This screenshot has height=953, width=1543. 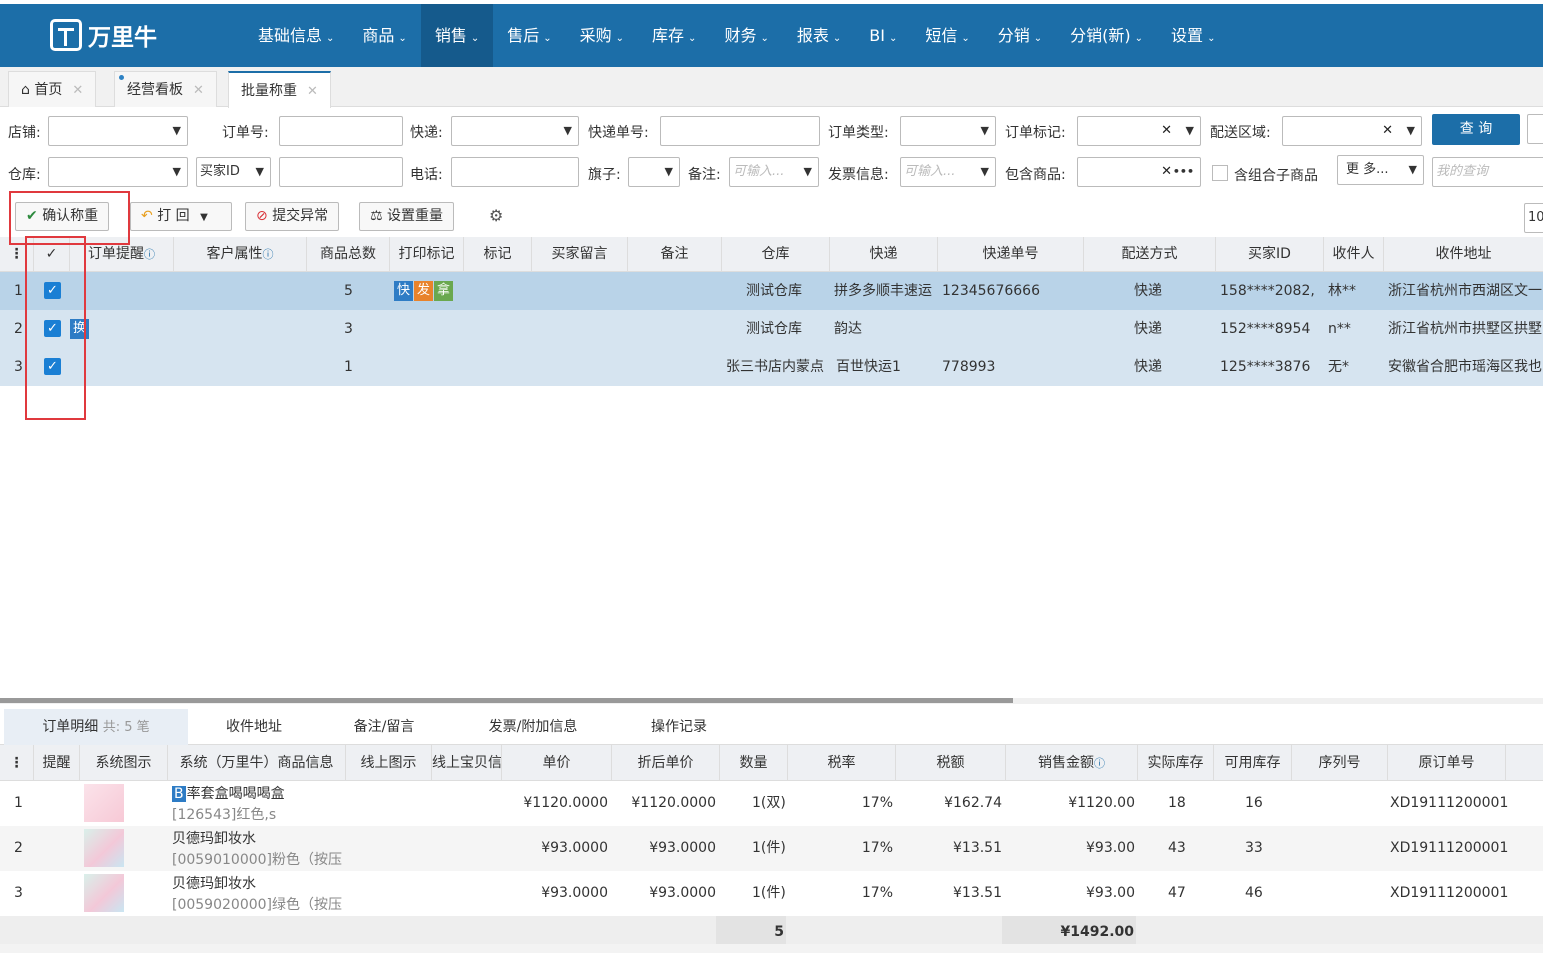 What do you see at coordinates (1020, 35) in the screenshot?
I see `nav-item-distribution: 分销 ⌄` at bounding box center [1020, 35].